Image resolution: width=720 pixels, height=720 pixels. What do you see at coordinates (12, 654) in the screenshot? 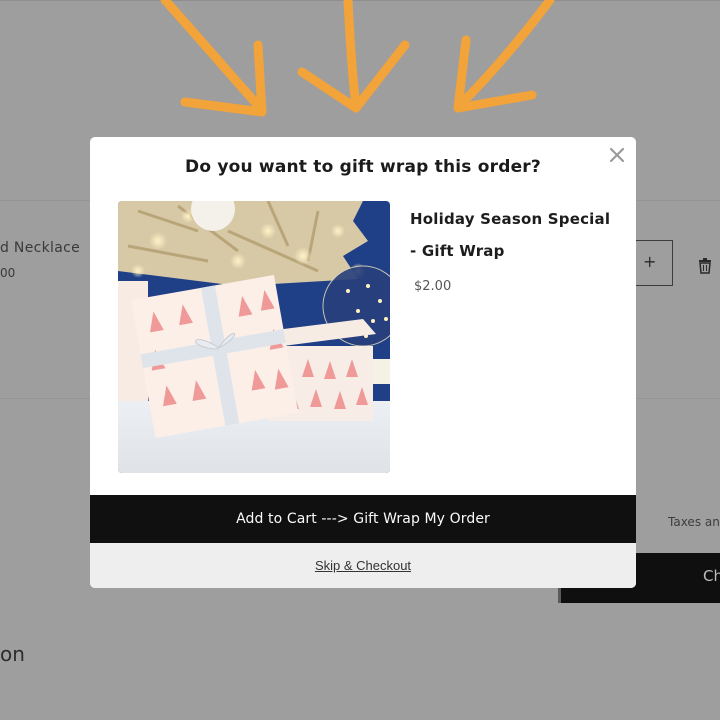
I see `section-heading: on` at bounding box center [12, 654].